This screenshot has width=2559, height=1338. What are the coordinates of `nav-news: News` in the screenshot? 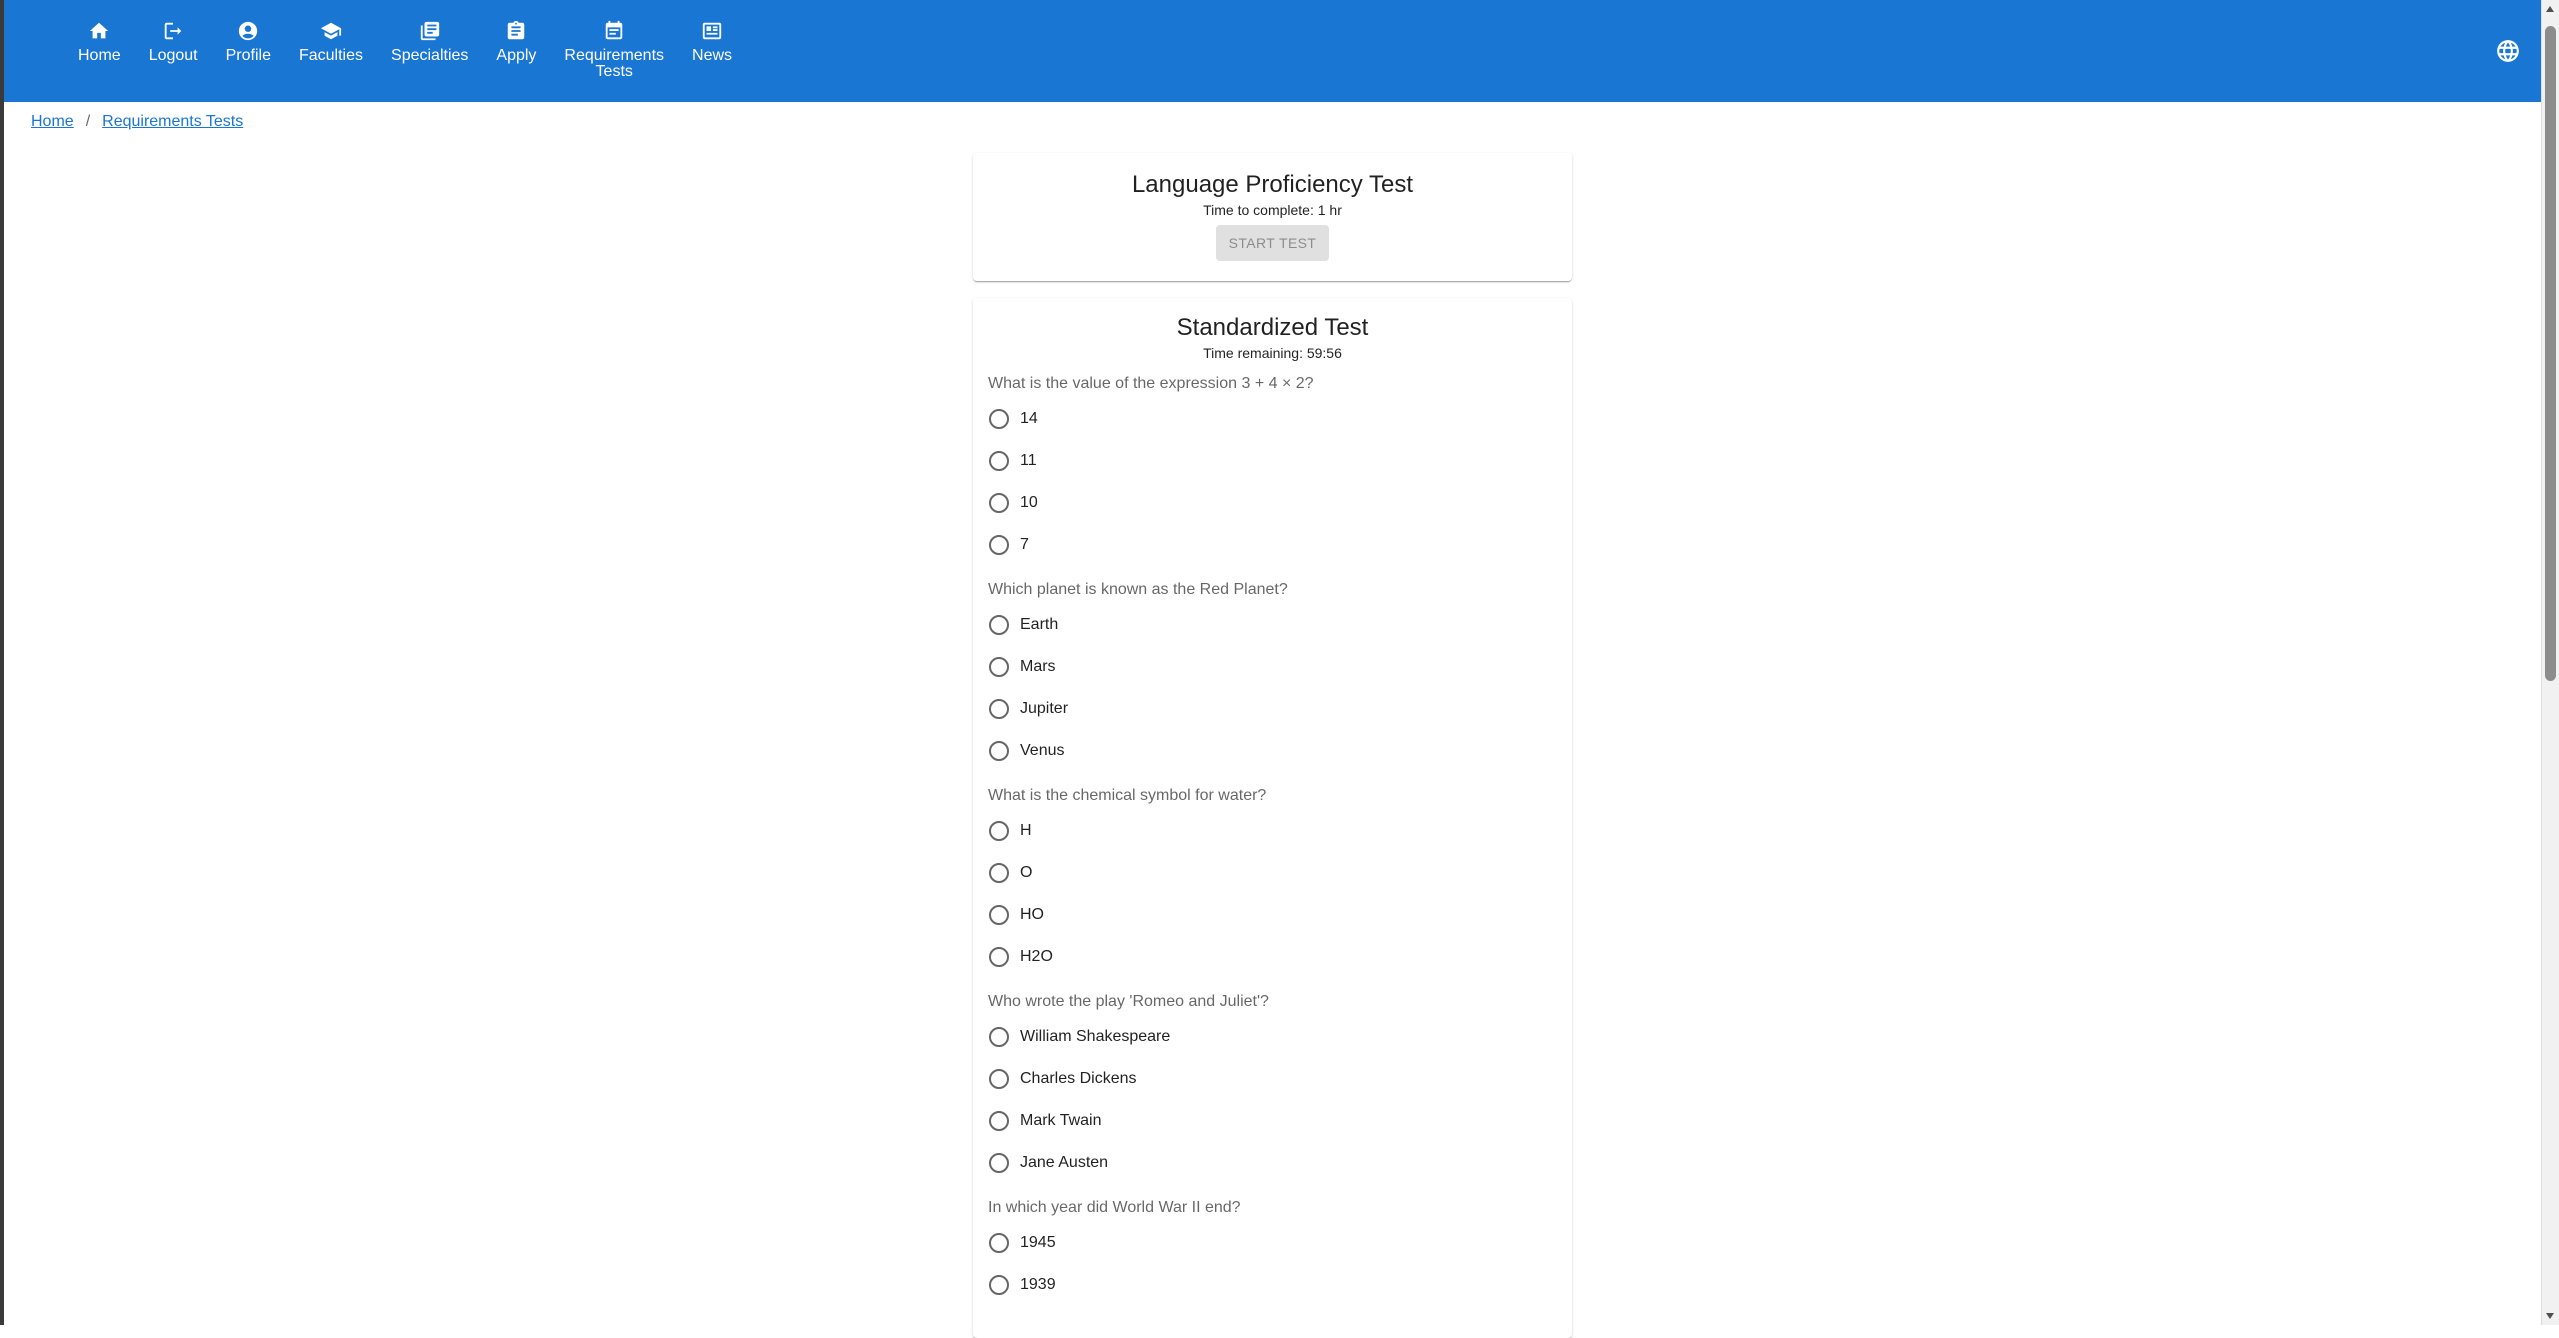 It's located at (712, 51).